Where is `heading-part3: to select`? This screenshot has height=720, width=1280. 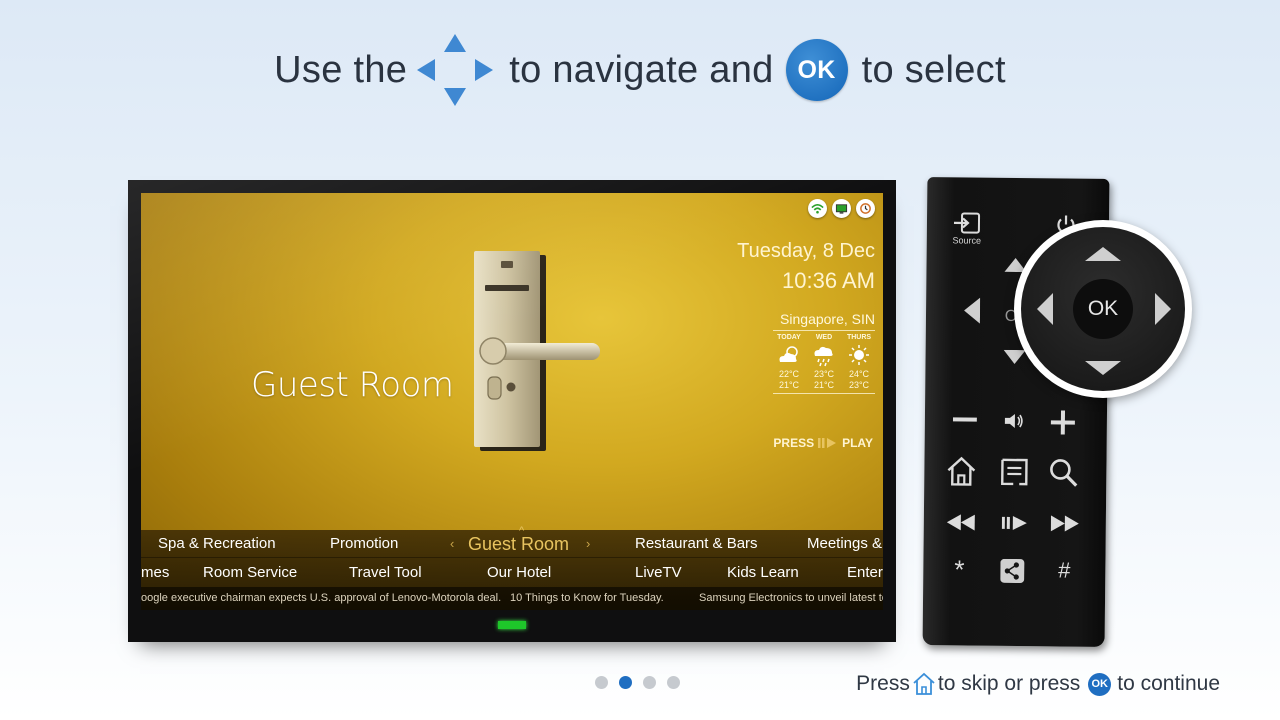
heading-part3: to select is located at coordinates (933, 69).